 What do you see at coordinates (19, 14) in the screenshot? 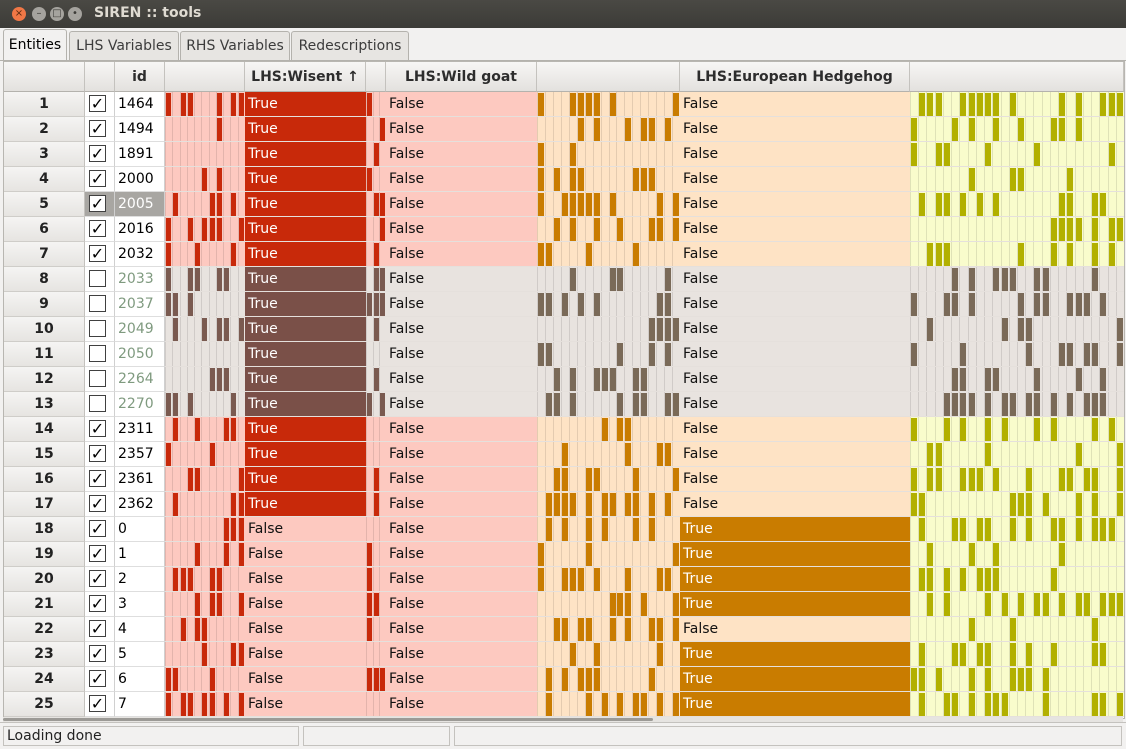
I see `close-icon: ×` at bounding box center [19, 14].